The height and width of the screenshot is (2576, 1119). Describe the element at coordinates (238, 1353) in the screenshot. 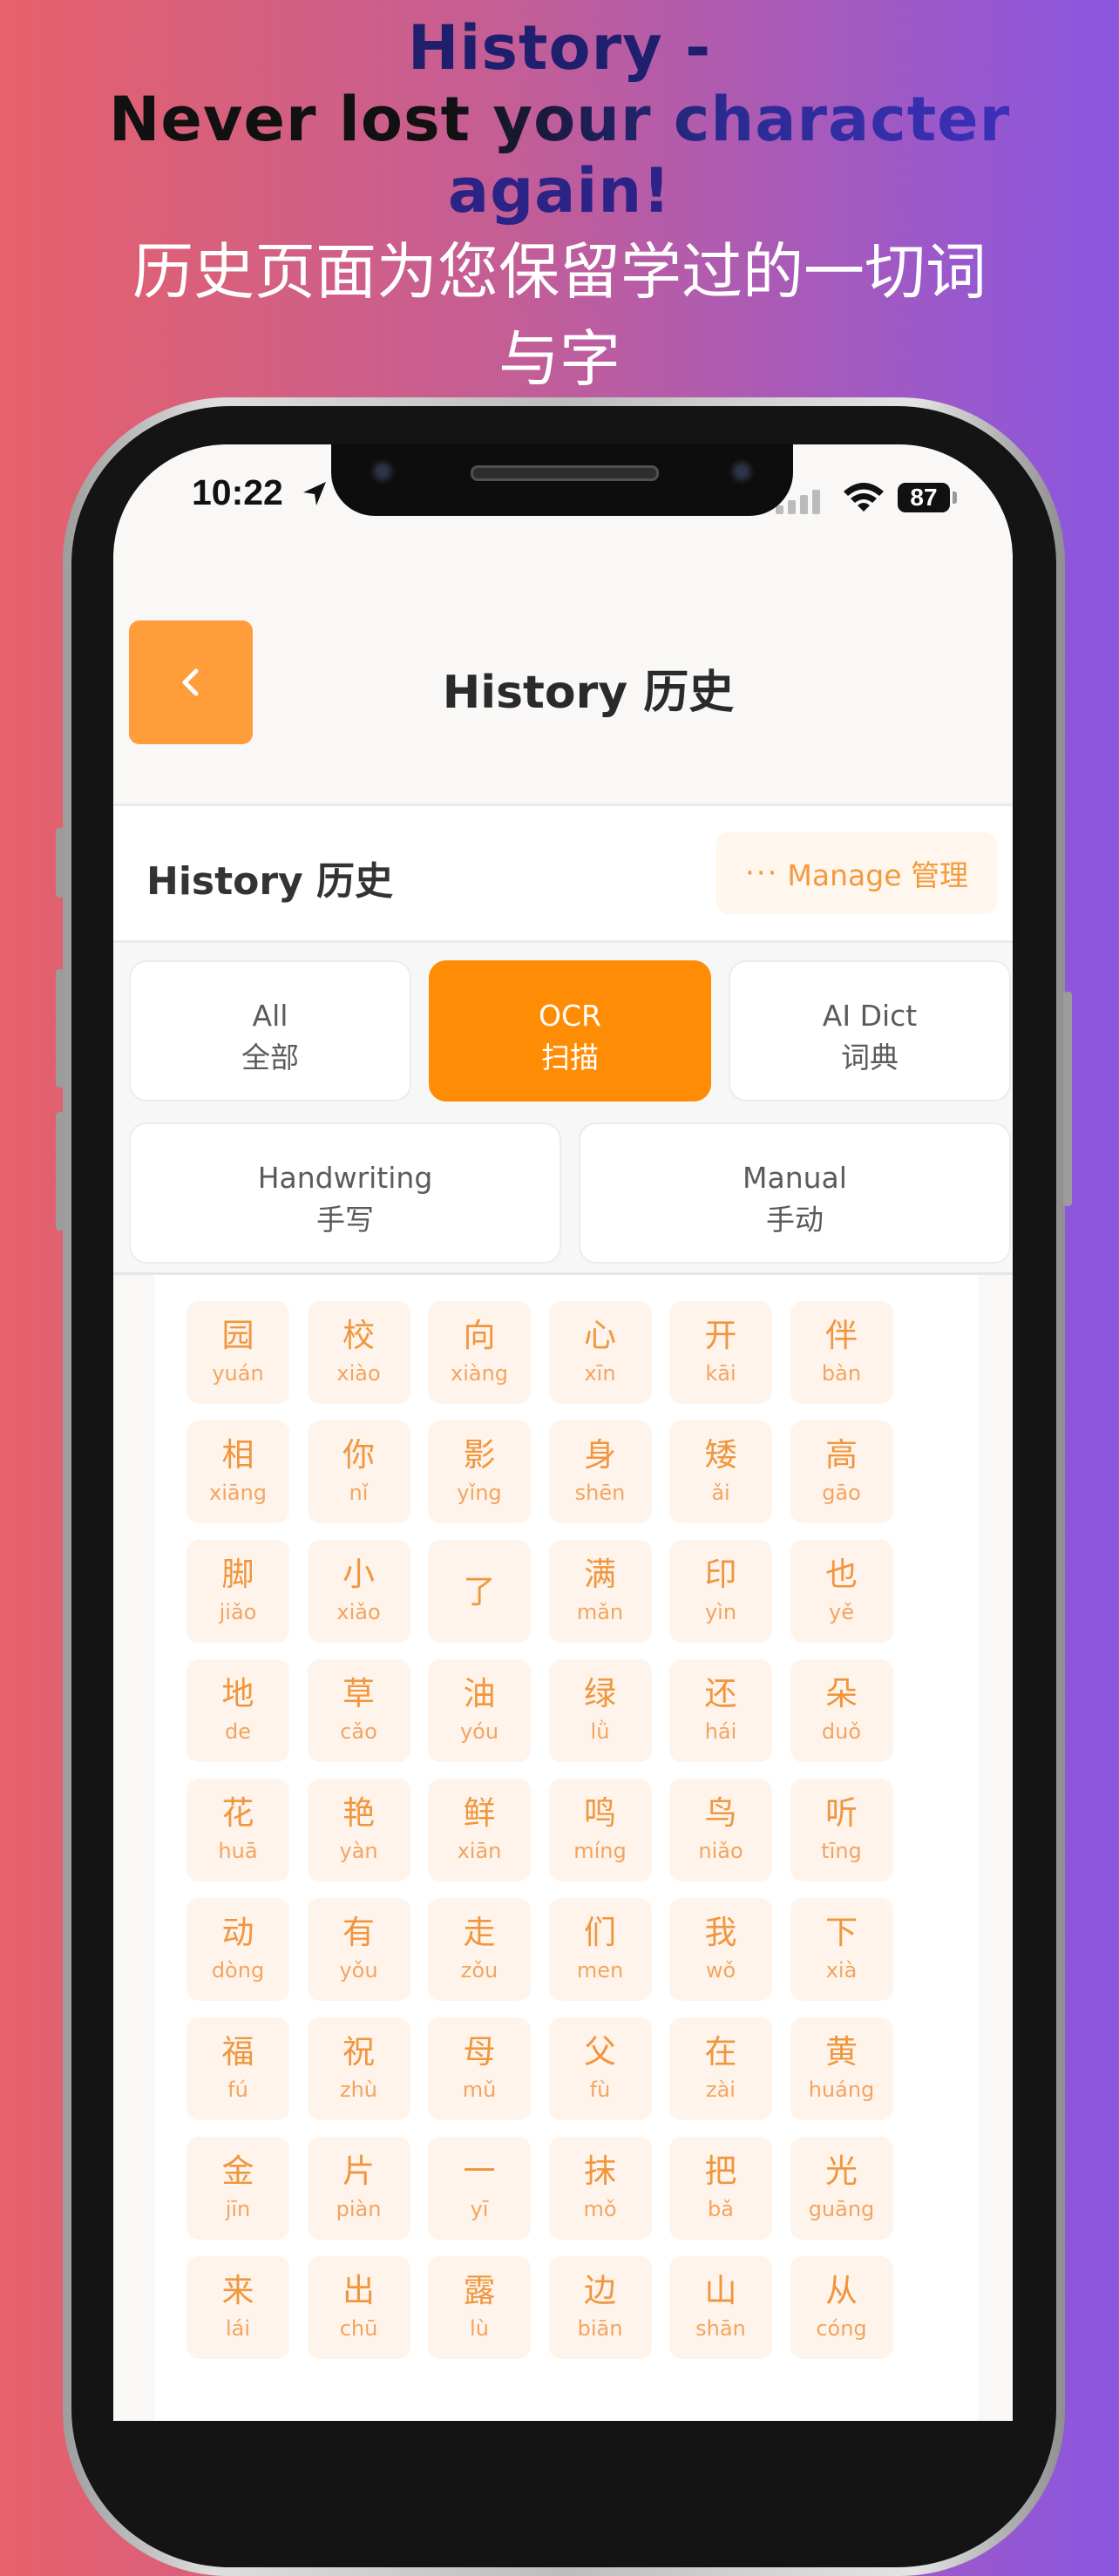

I see `character-card: 园 yuán` at that location.